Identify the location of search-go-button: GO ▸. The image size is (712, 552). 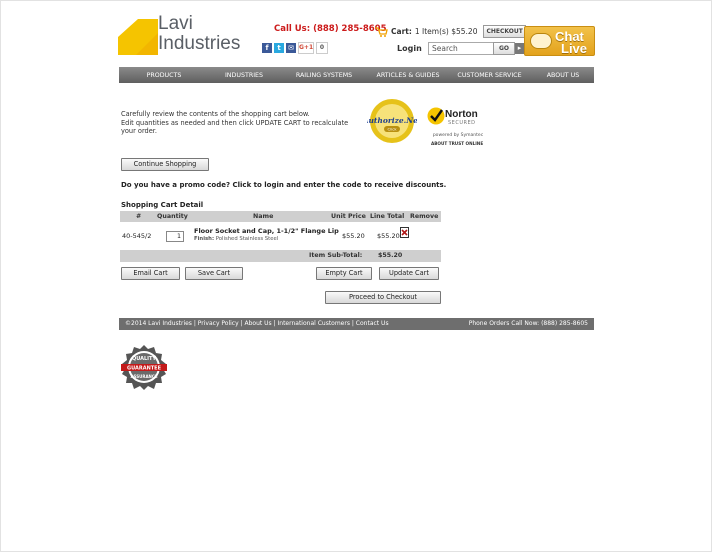
(509, 48).